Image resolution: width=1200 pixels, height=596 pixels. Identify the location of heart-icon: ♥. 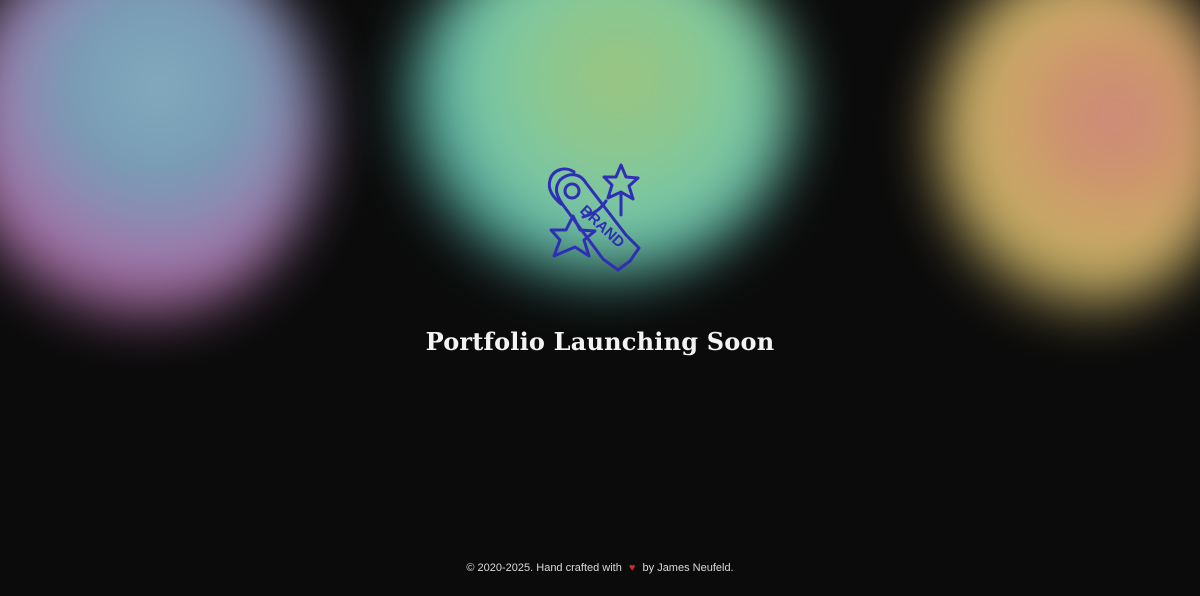
(632, 568).